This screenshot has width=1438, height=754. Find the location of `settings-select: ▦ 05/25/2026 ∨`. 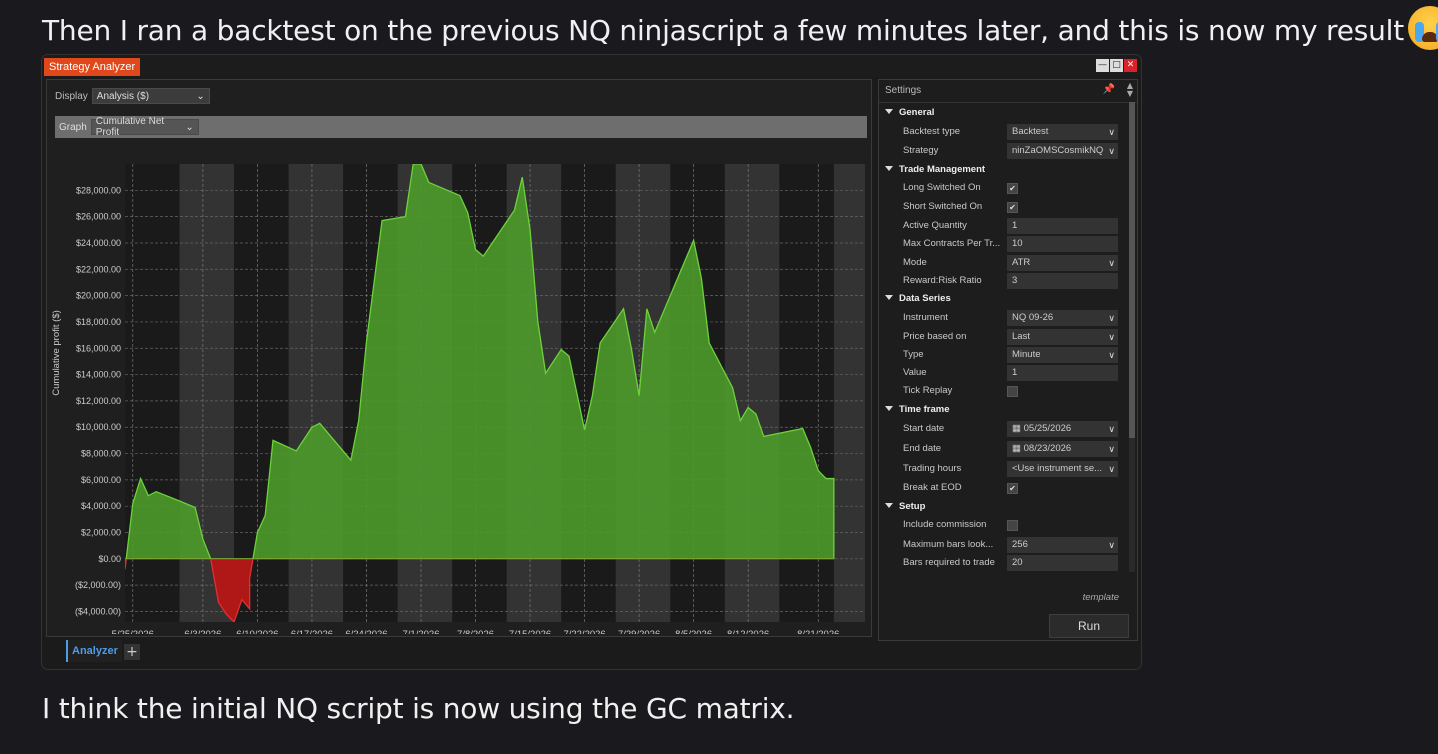

settings-select: ▦ 05/25/2026 ∨ is located at coordinates (1062, 429).